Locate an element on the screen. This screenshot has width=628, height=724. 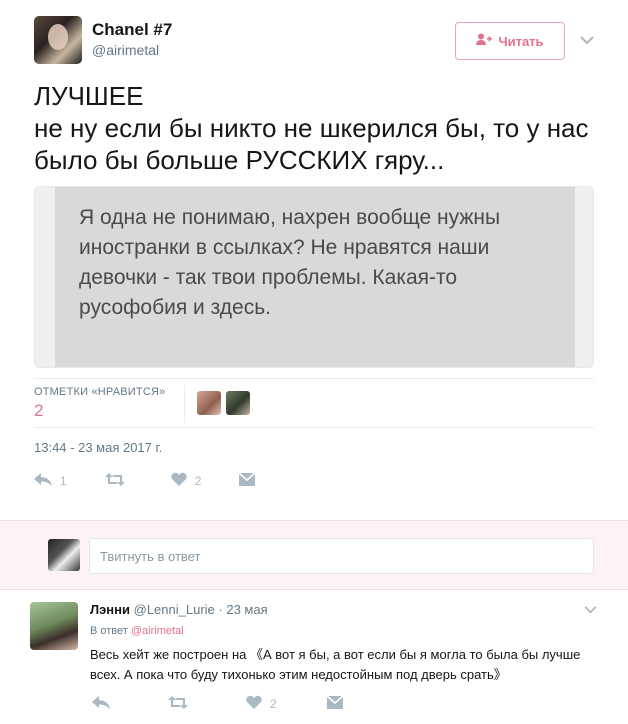
tweet-timestamp: 13:44 - 23 мая 2017 г. is located at coordinates (98, 447).